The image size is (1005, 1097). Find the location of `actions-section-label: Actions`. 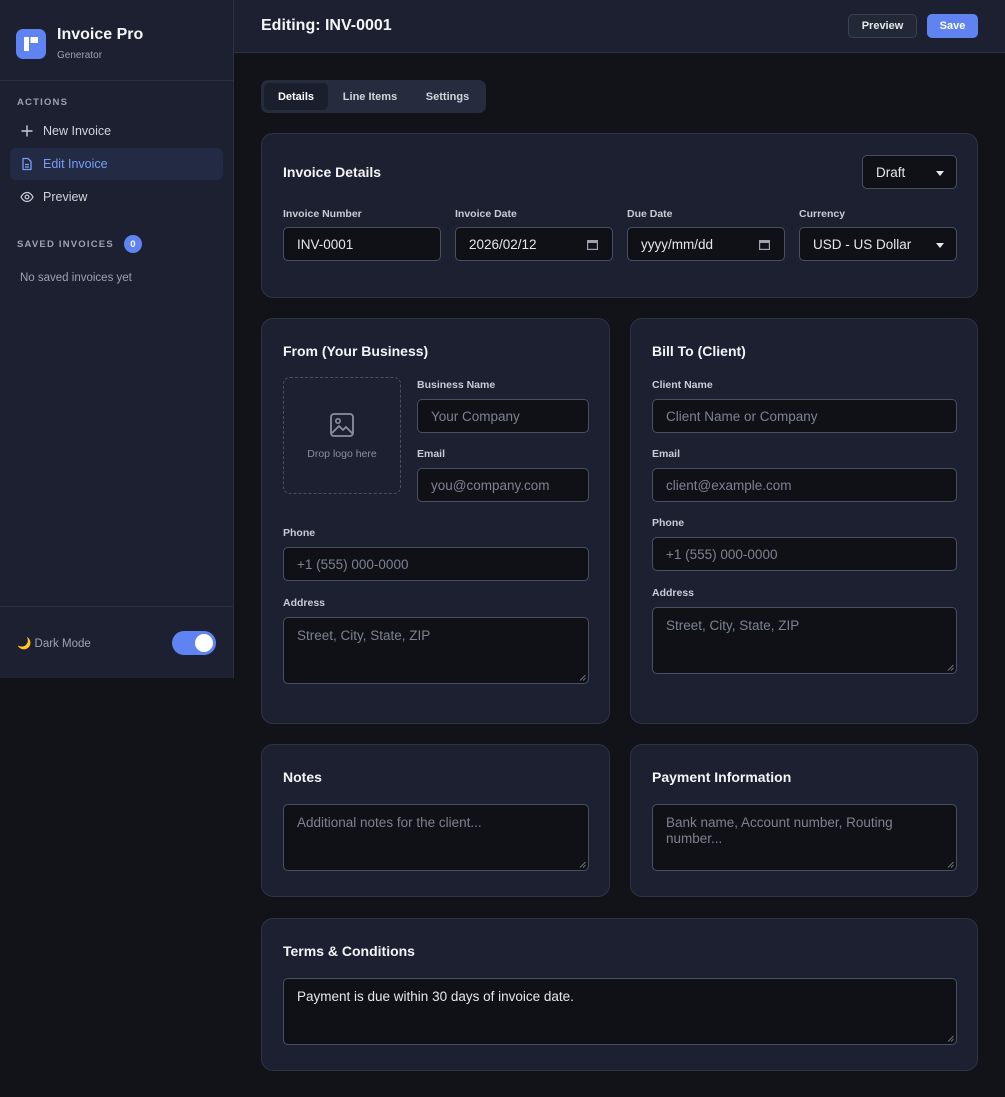

actions-section-label: Actions is located at coordinates (43, 102).